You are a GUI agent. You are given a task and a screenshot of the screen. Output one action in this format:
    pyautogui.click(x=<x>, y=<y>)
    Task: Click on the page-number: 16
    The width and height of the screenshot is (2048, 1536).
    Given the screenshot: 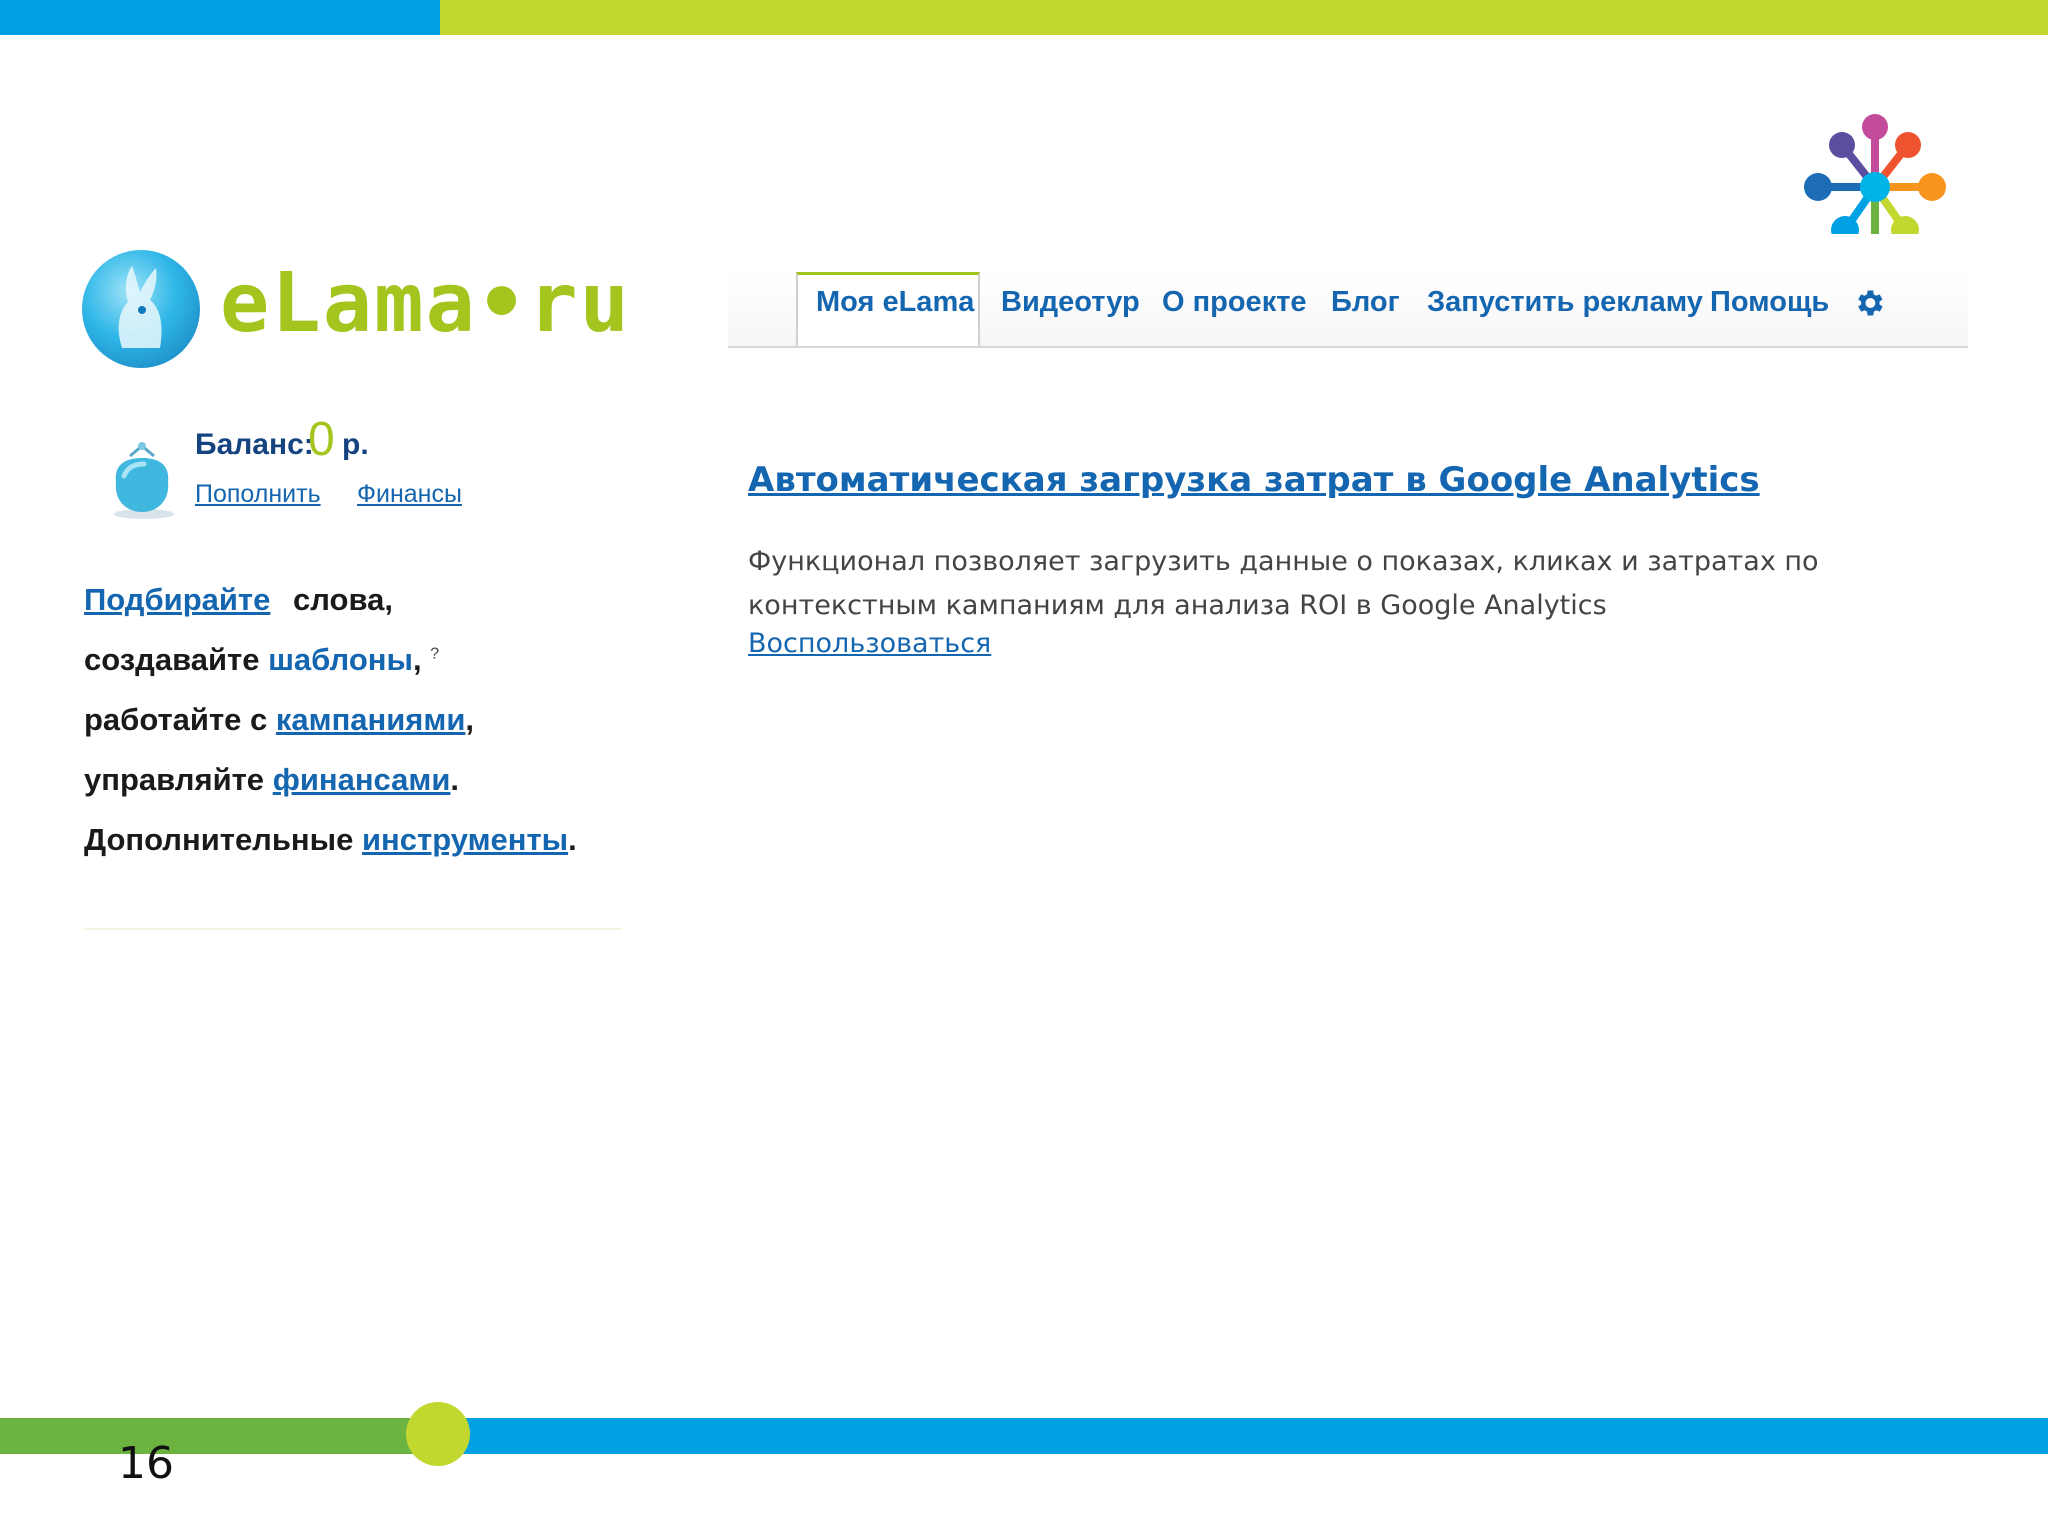 What is the action you would take?
    pyautogui.click(x=146, y=1463)
    